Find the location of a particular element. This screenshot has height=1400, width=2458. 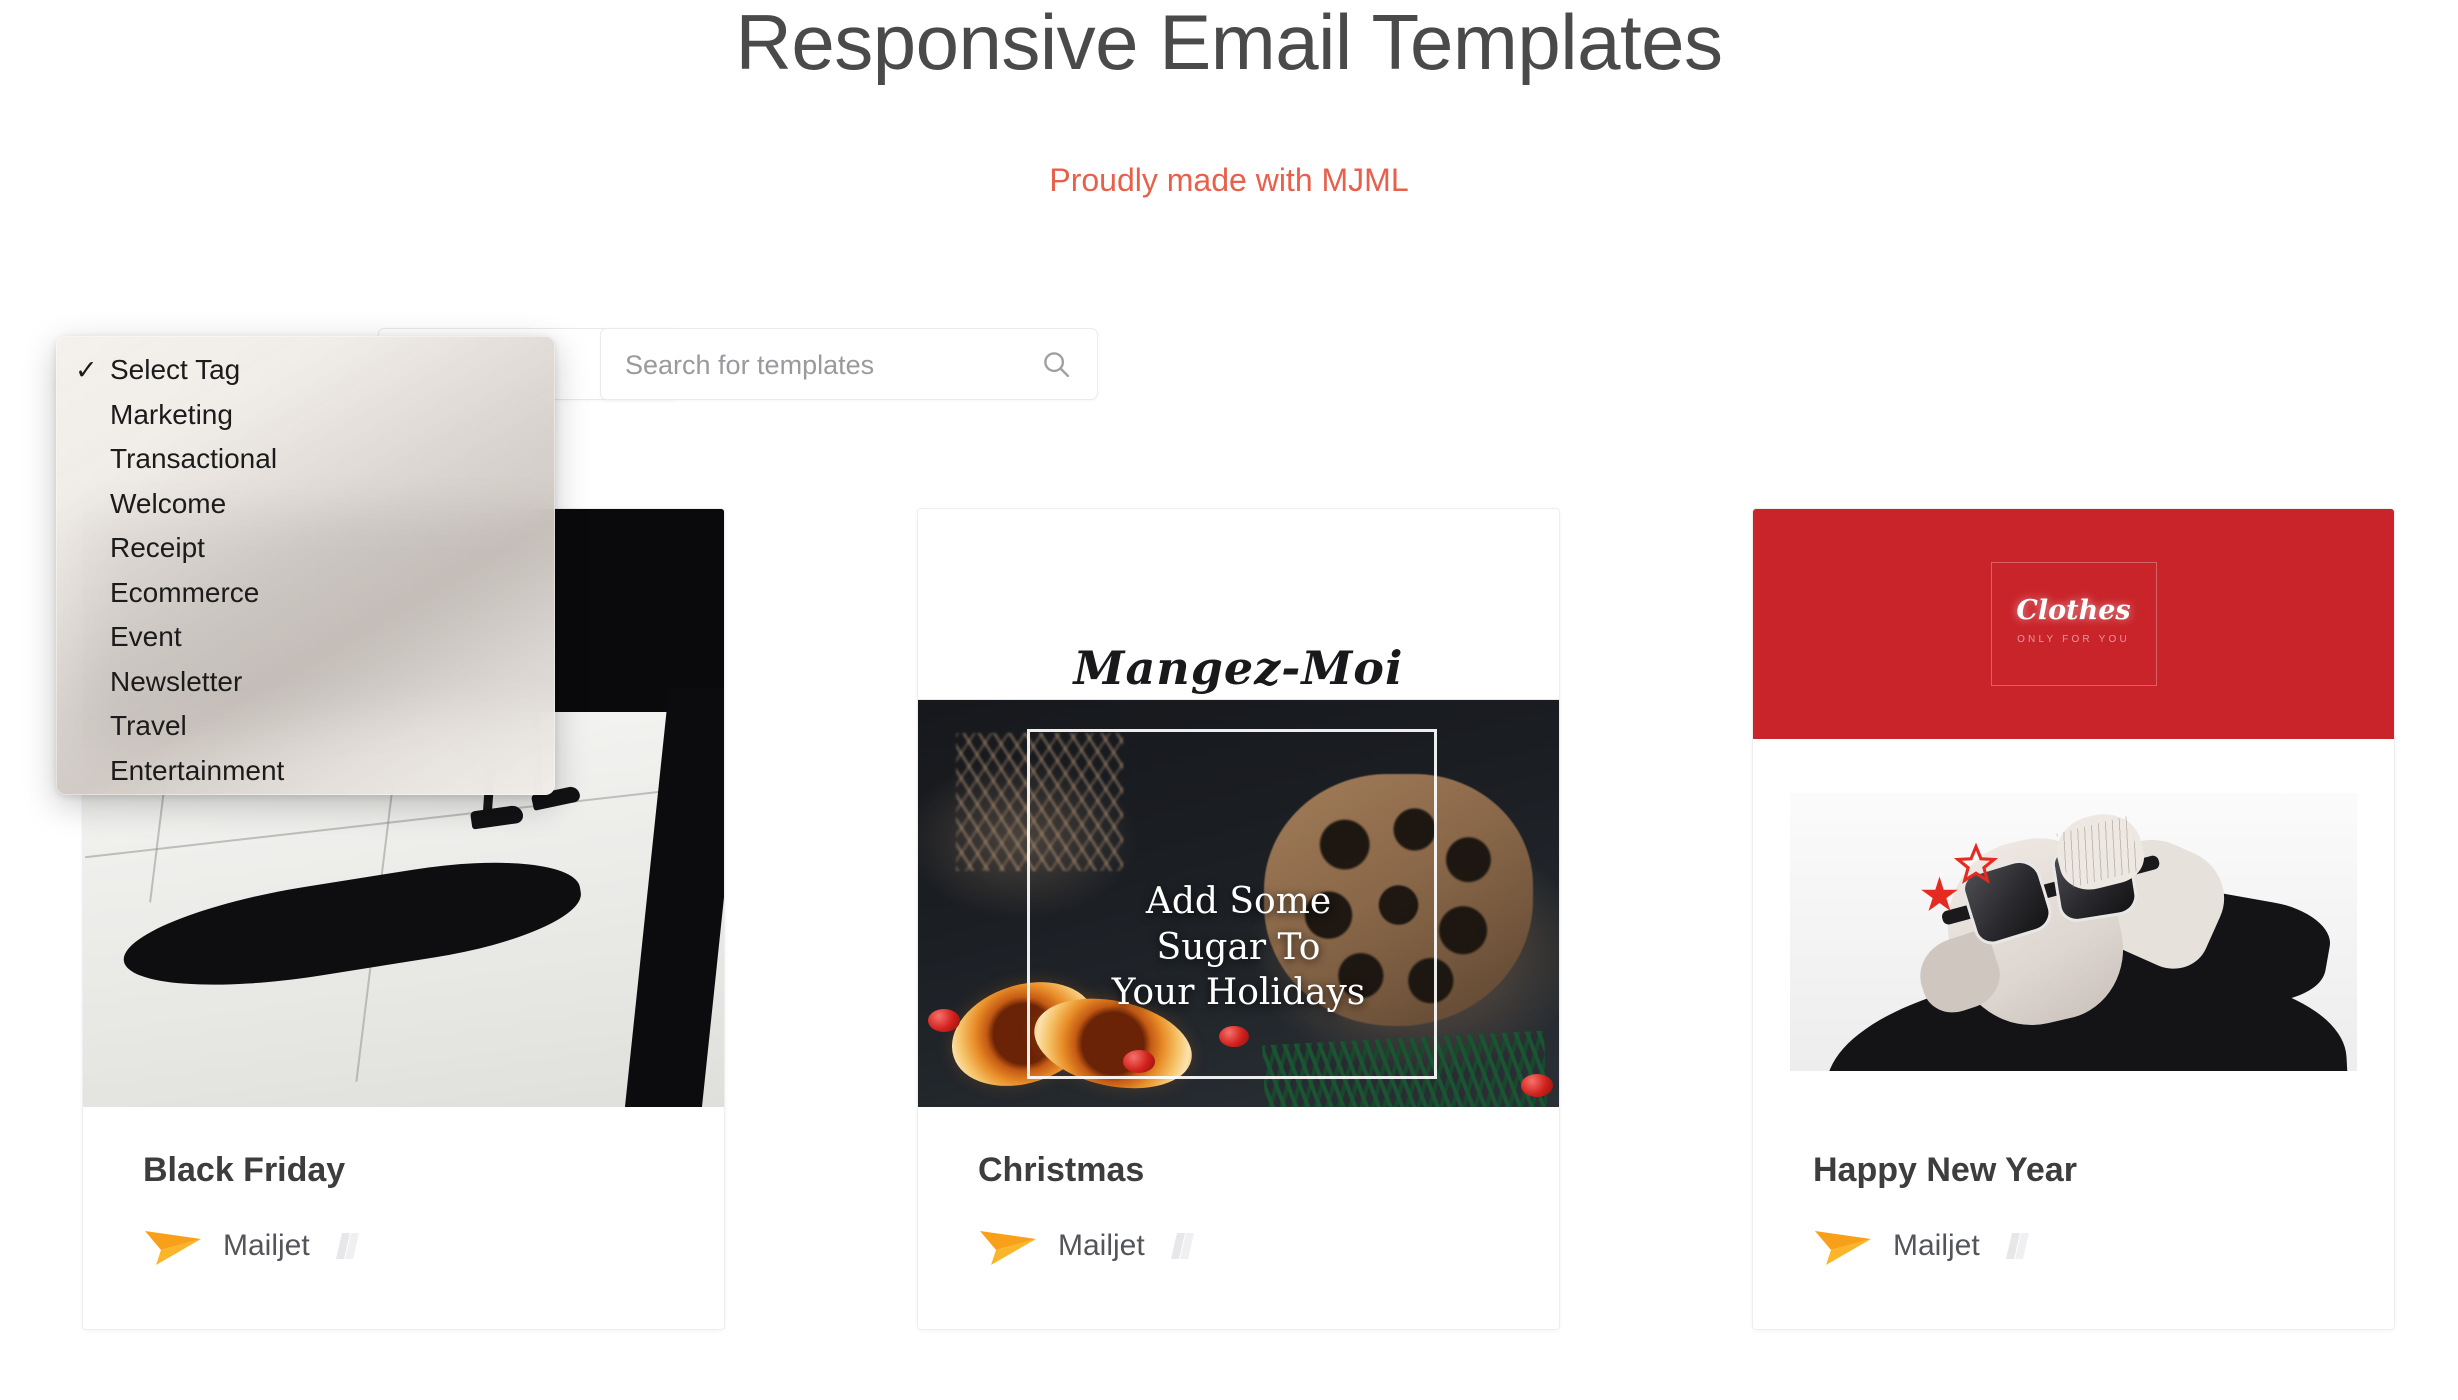

preview-hero: Add Some Sugar To Your Holidays is located at coordinates (1238, 903).